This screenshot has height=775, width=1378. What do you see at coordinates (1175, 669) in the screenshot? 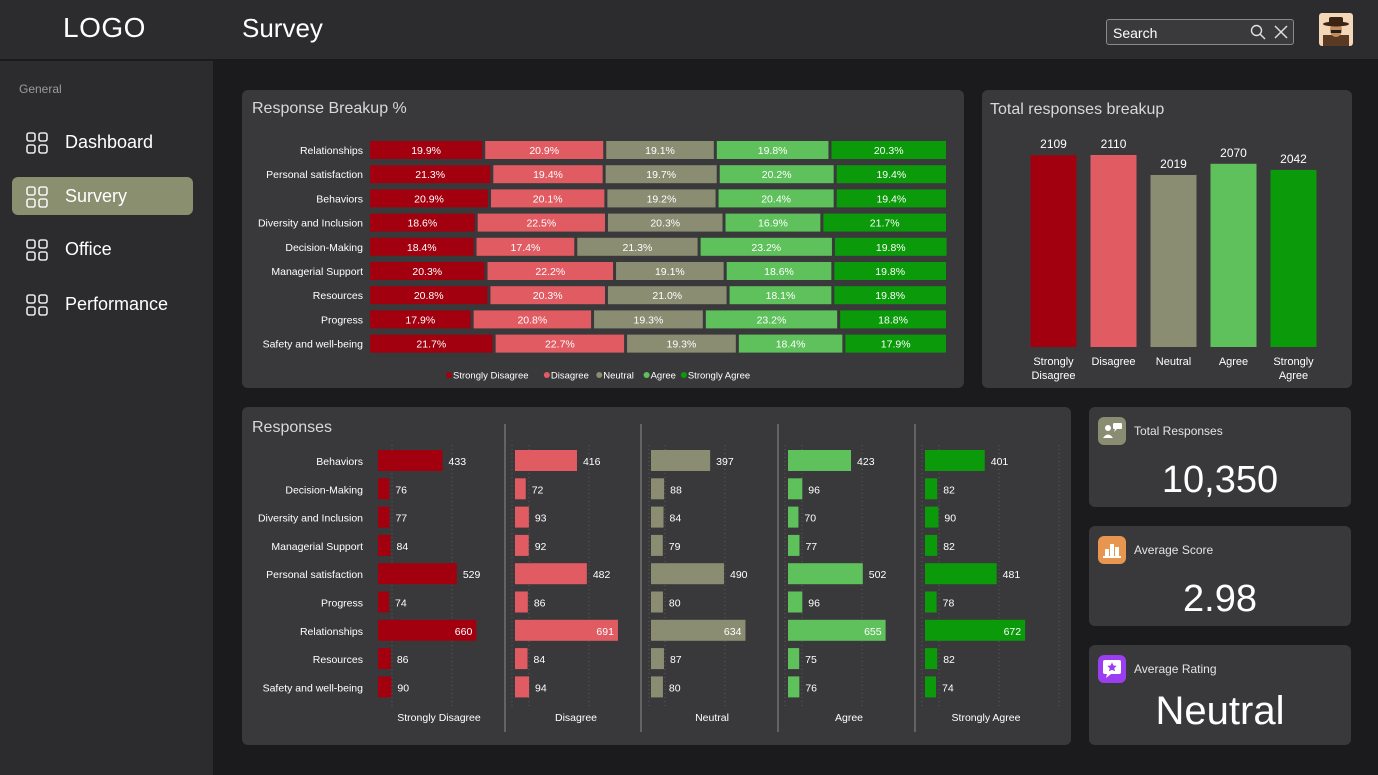
I see `kpi-label: Average Rating` at bounding box center [1175, 669].